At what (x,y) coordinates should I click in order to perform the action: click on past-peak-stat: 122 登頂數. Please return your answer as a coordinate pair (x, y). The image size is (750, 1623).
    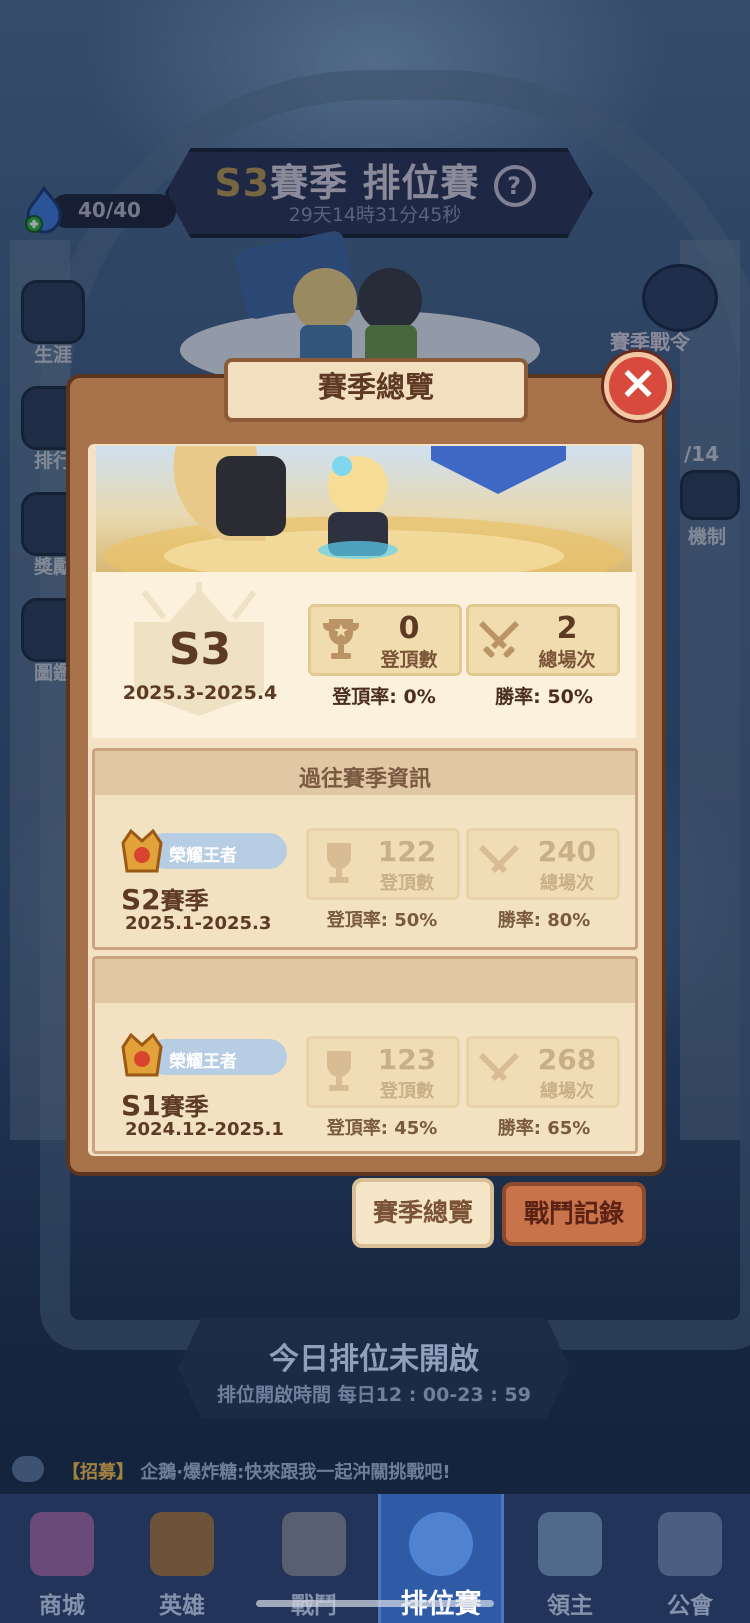
    Looking at the image, I should click on (383, 864).